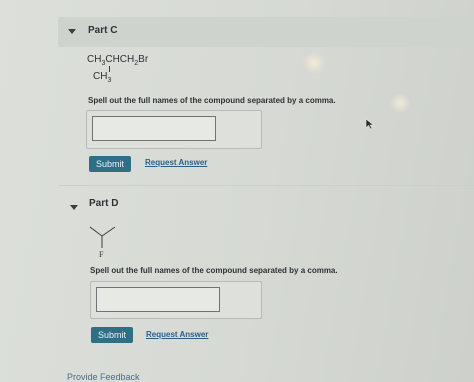  What do you see at coordinates (101, 254) in the screenshot?
I see `part-d-fluorine-label: F` at bounding box center [101, 254].